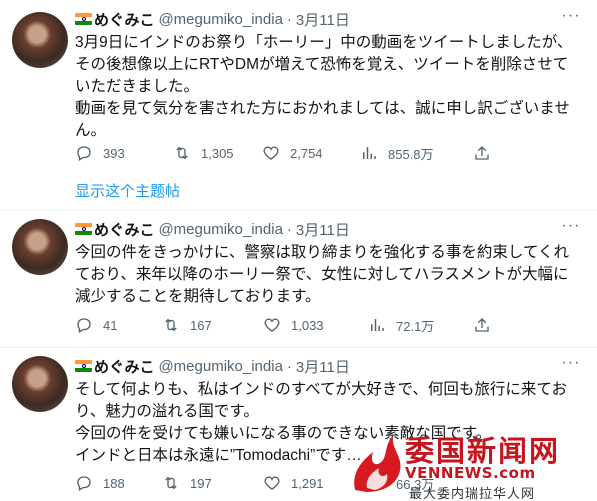 Image resolution: width=597 pixels, height=501 pixels. What do you see at coordinates (377, 464) in the screenshot?
I see `watermark-flame-logo-icon` at bounding box center [377, 464].